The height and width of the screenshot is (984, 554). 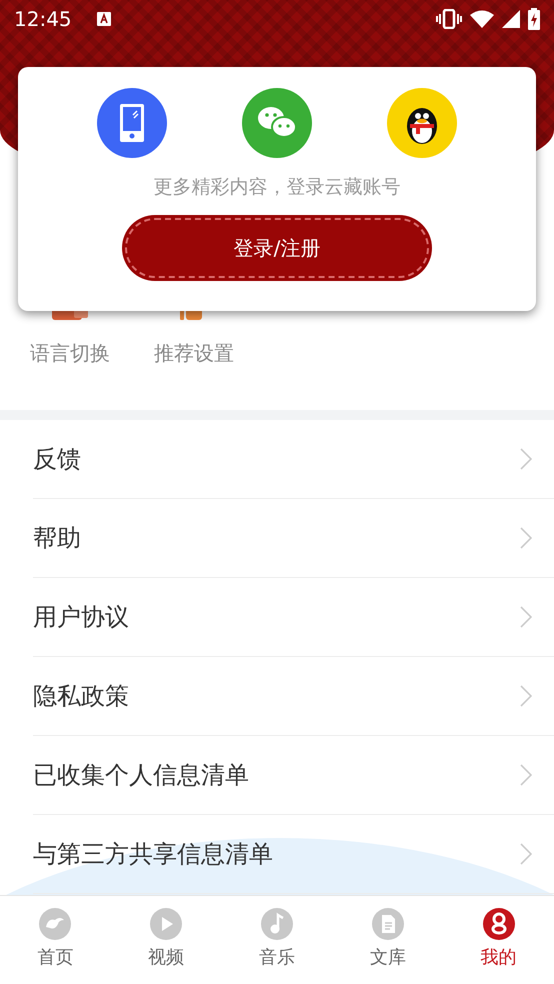 I want to click on wechat-icon, so click(x=277, y=123).